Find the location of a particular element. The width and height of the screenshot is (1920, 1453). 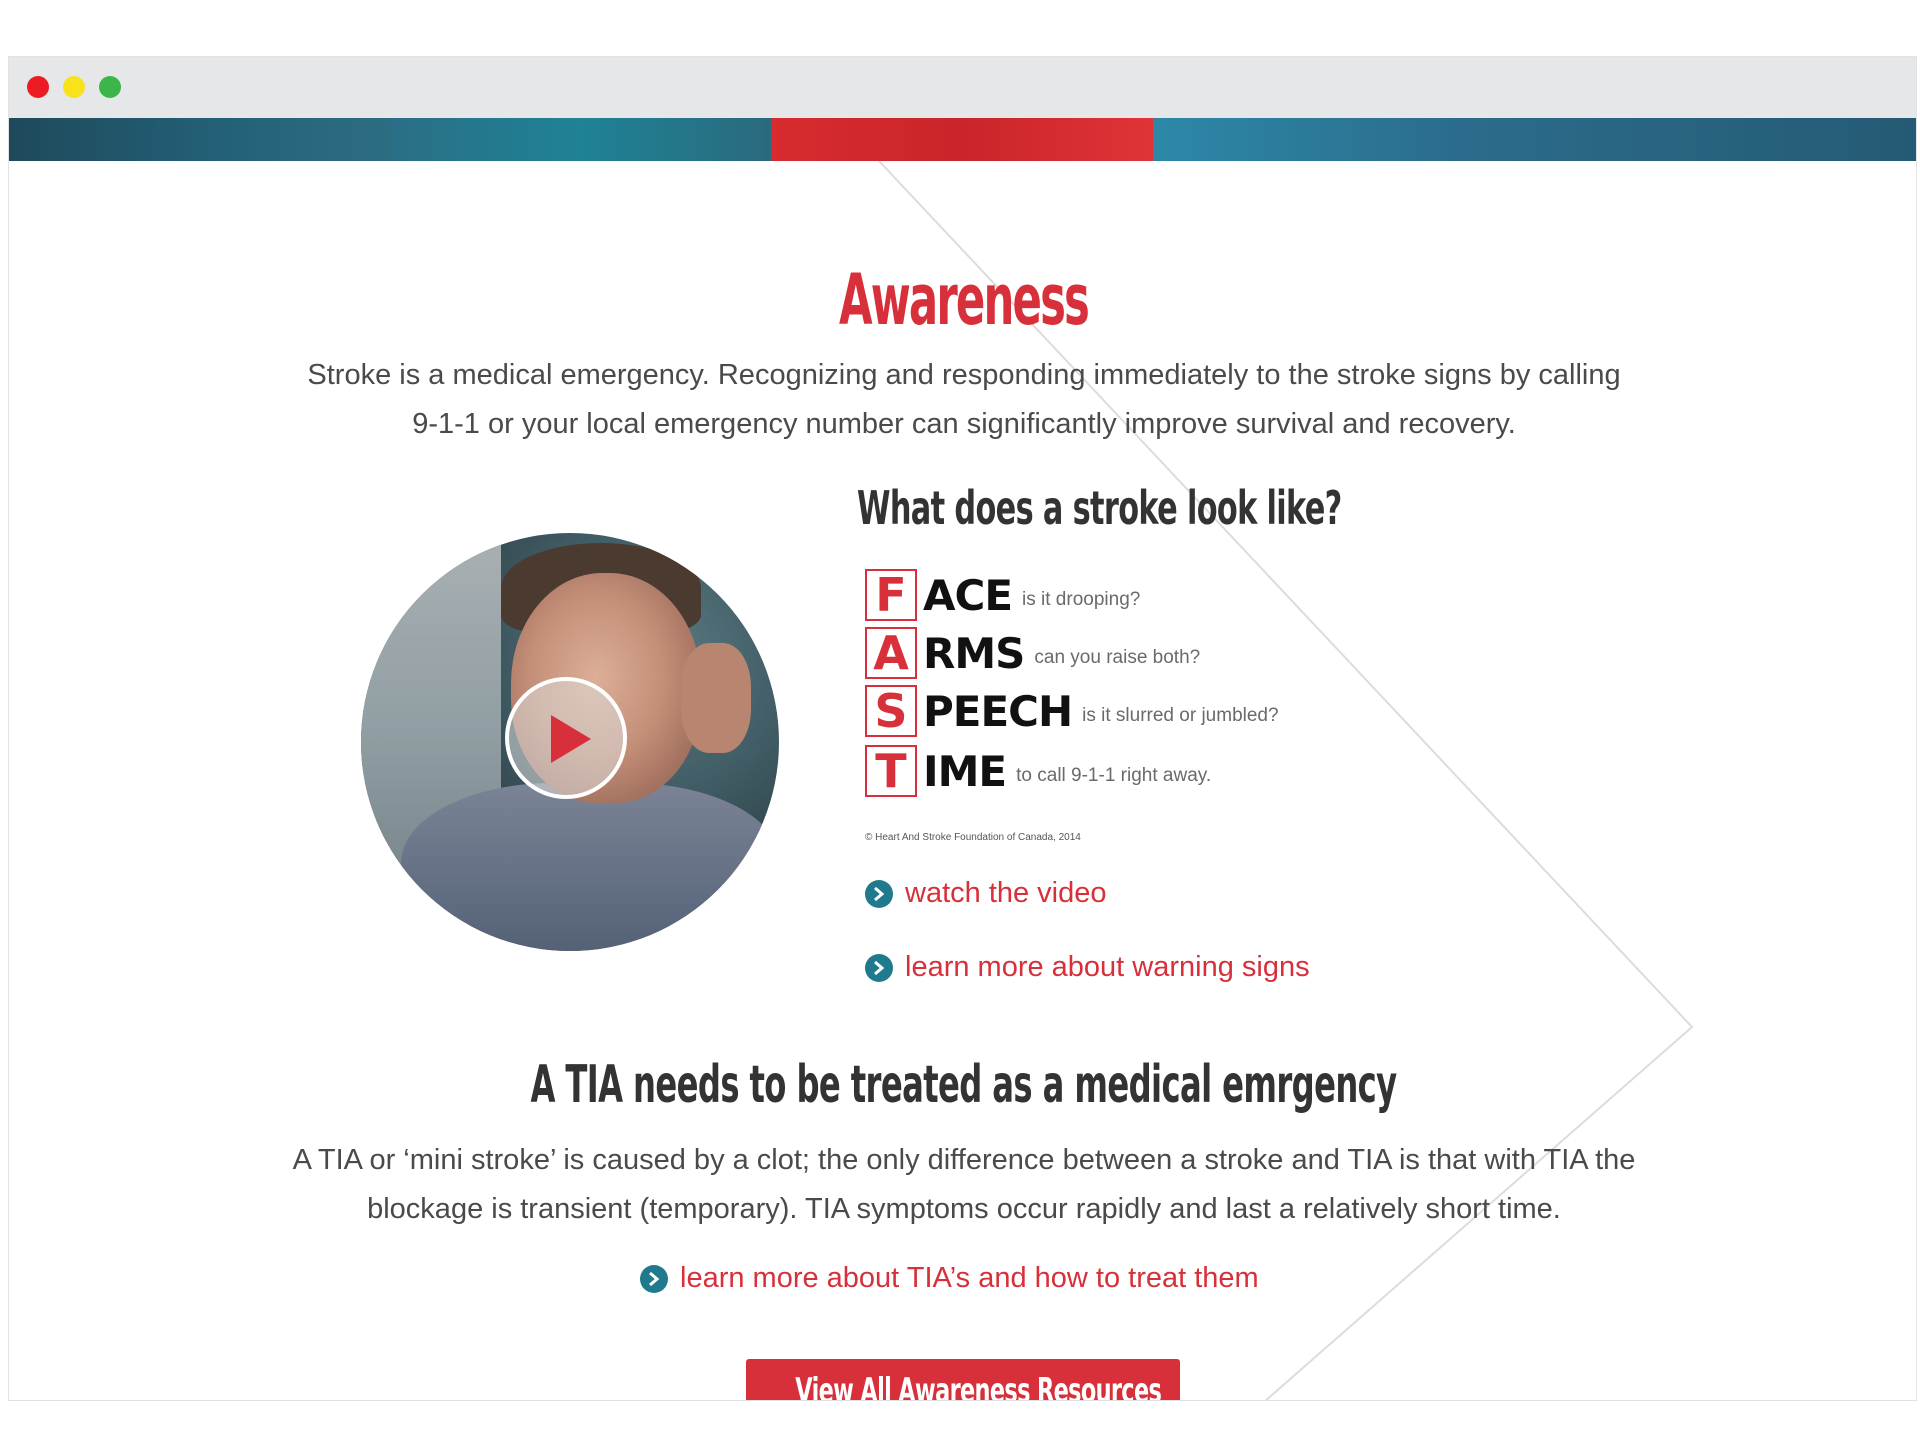

fast-item-arms: A RMS can you raise both? is located at coordinates (1032, 653).